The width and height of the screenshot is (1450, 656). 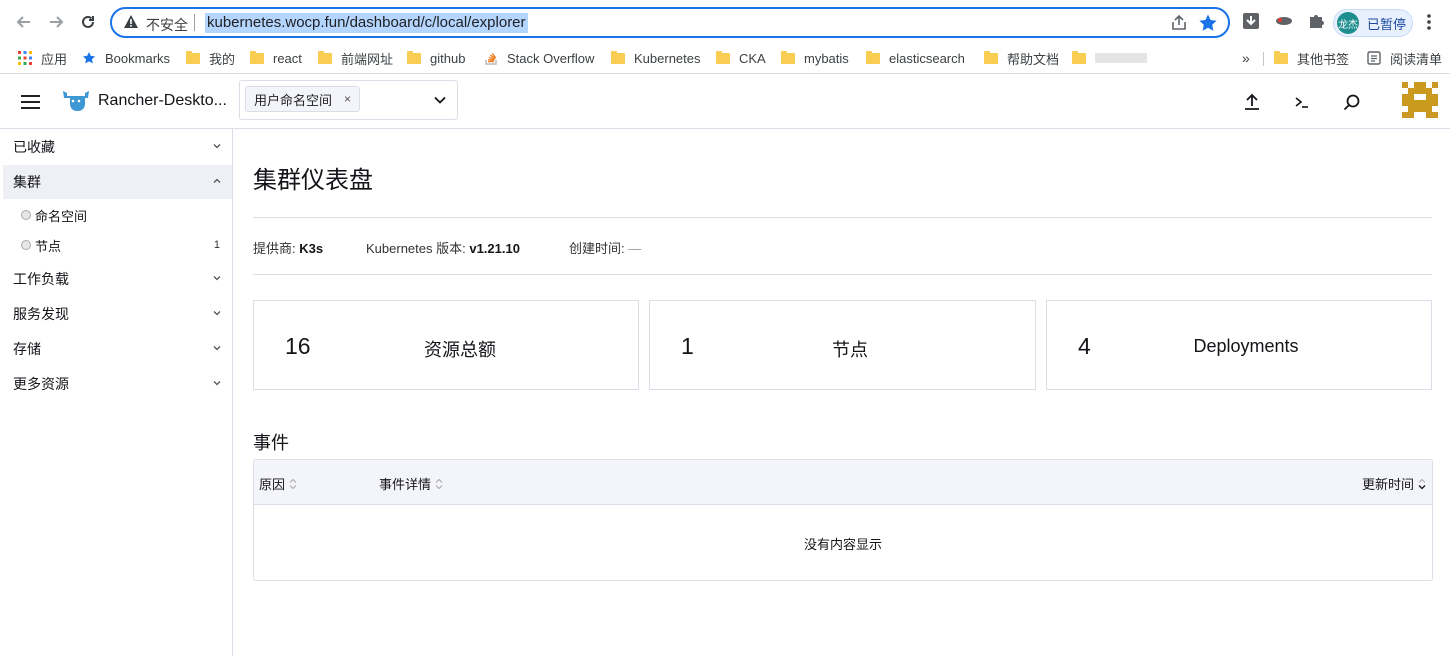 I want to click on bookmark-star-icon, so click(x=1208, y=23).